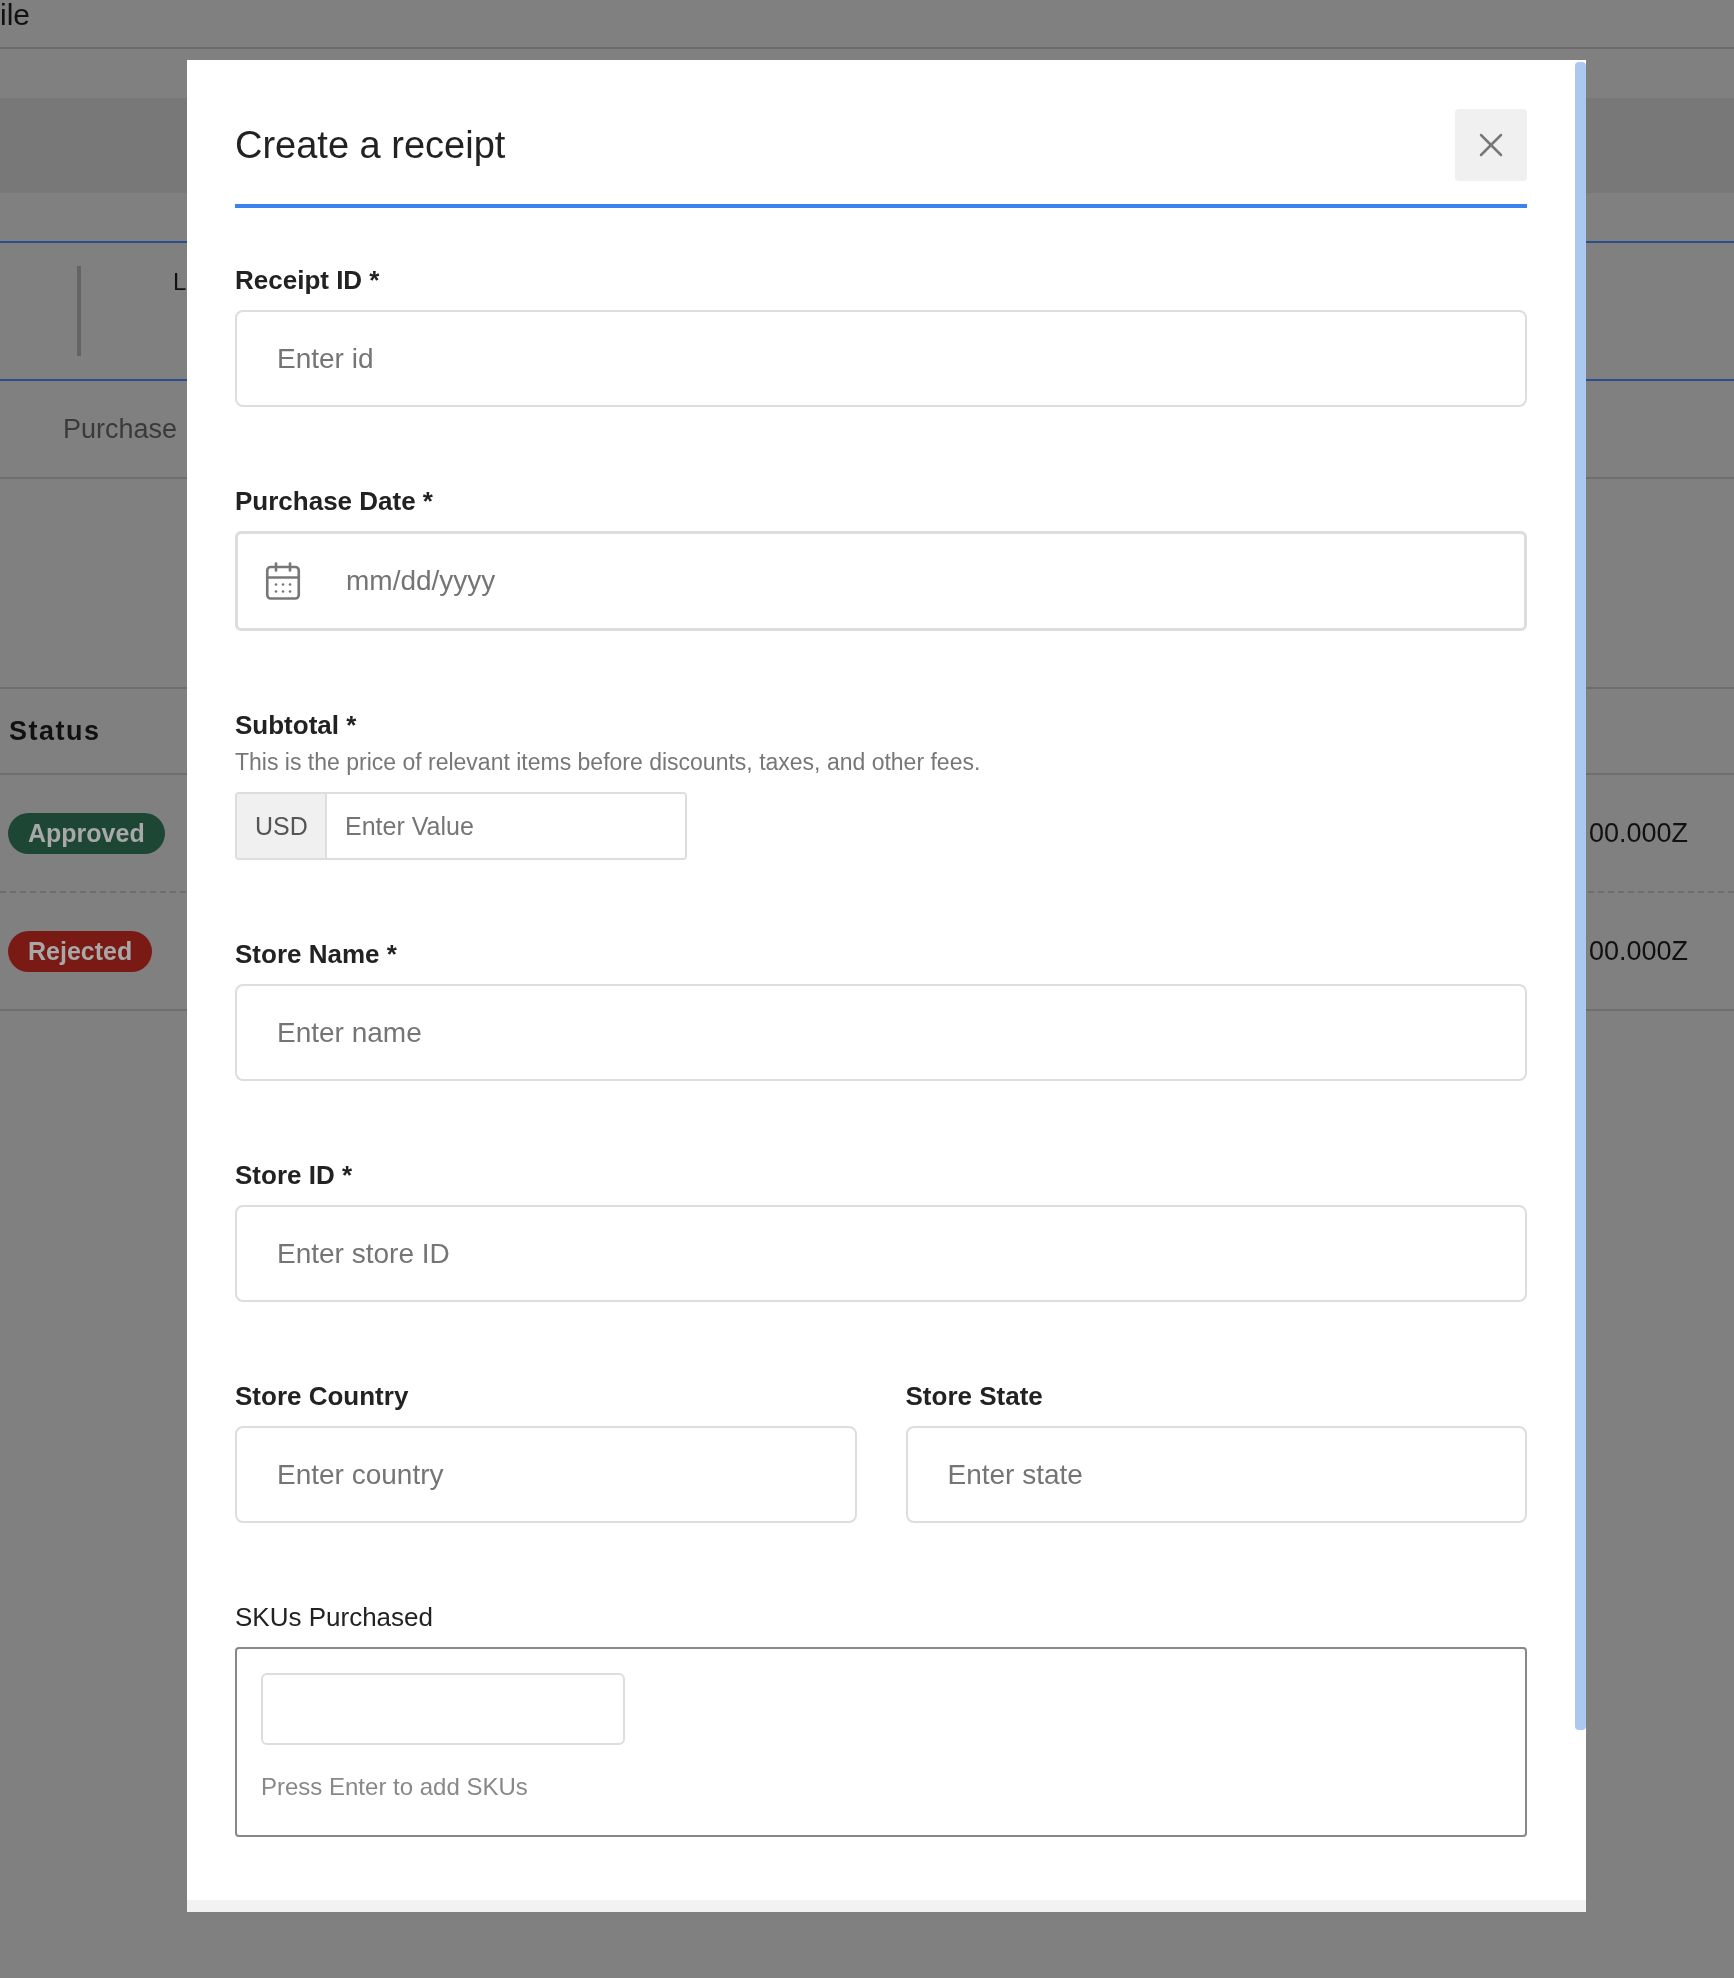 The image size is (1734, 1978). What do you see at coordinates (546, 1474) in the screenshot?
I see `text-field: Enter country` at bounding box center [546, 1474].